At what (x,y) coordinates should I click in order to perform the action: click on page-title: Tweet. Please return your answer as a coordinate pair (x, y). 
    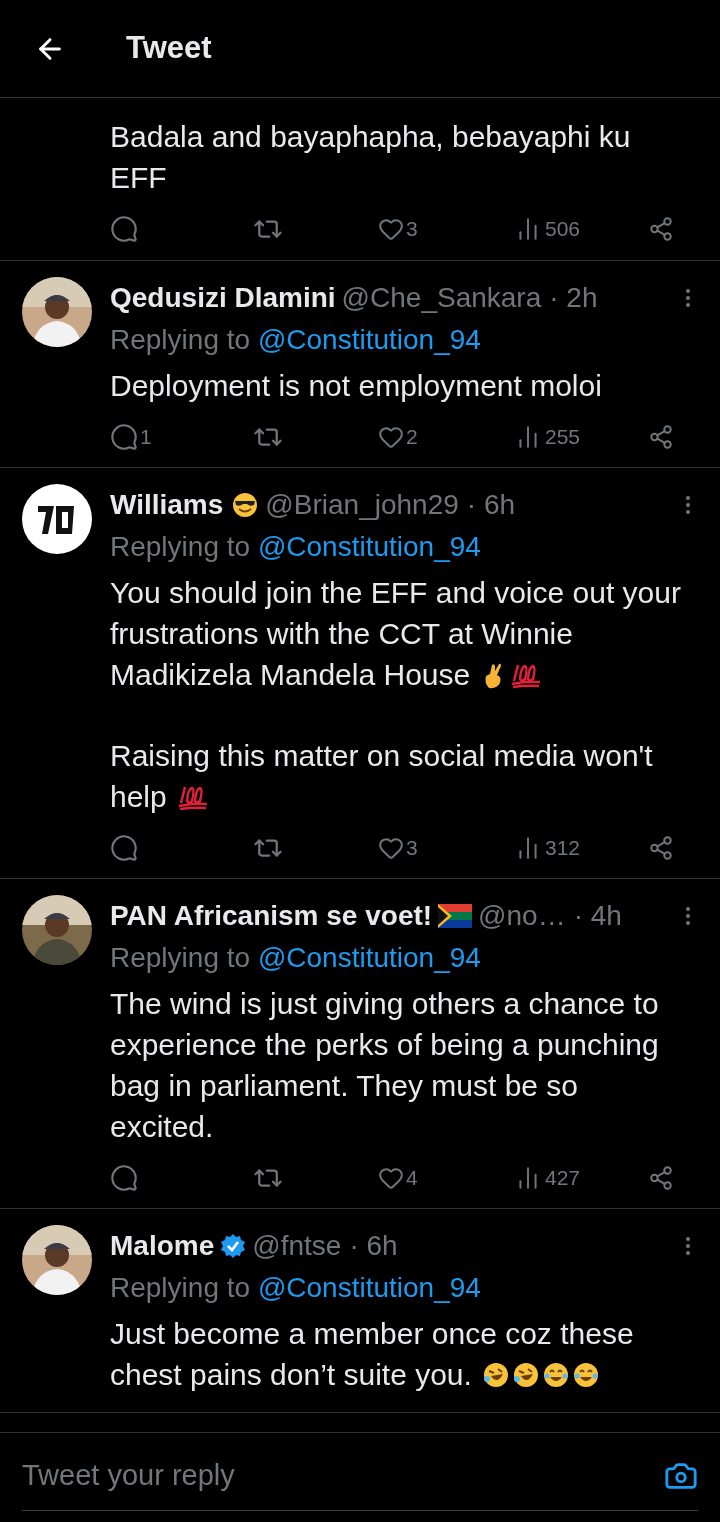
    Looking at the image, I should click on (169, 48).